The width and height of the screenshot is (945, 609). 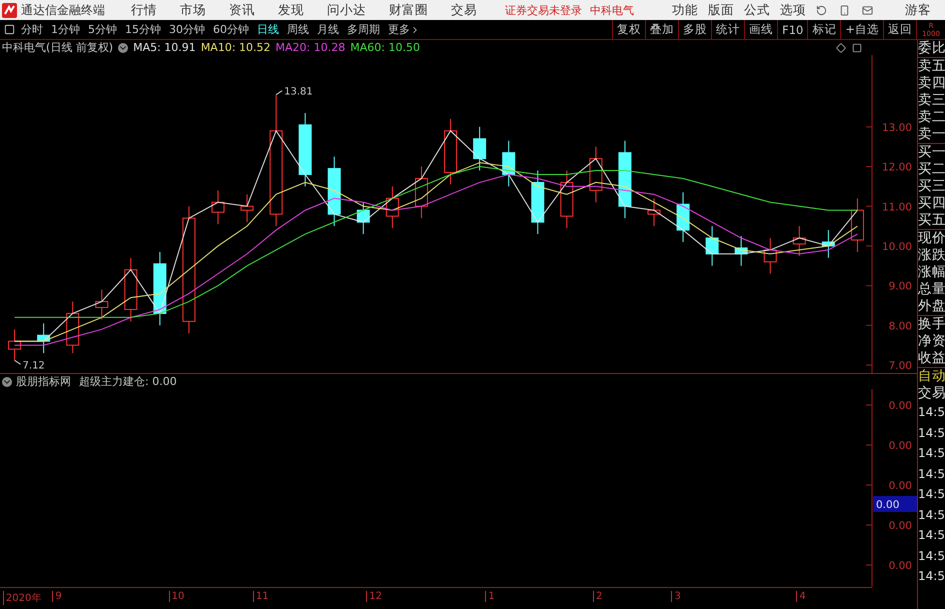 I want to click on indicator-value: 超级主力建仓: 0.00, so click(x=128, y=381).